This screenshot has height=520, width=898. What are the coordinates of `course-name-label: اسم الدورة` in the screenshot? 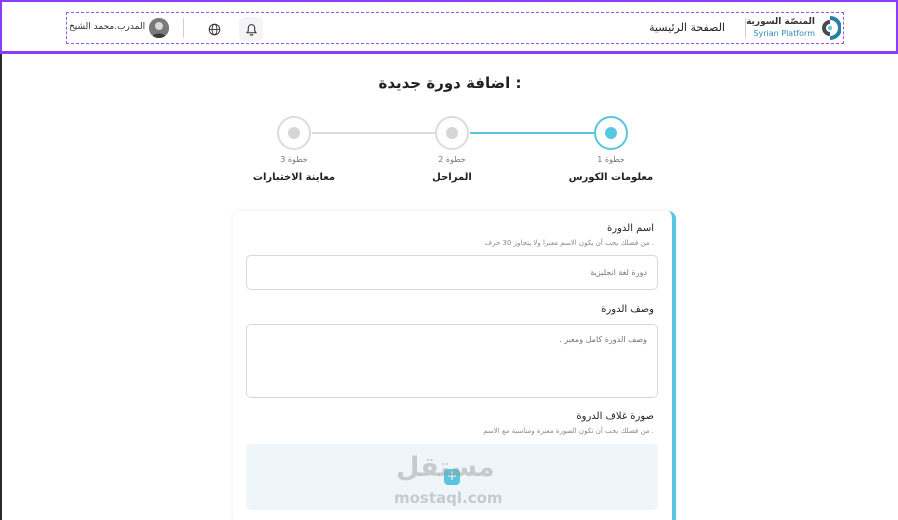 It's located at (630, 228).